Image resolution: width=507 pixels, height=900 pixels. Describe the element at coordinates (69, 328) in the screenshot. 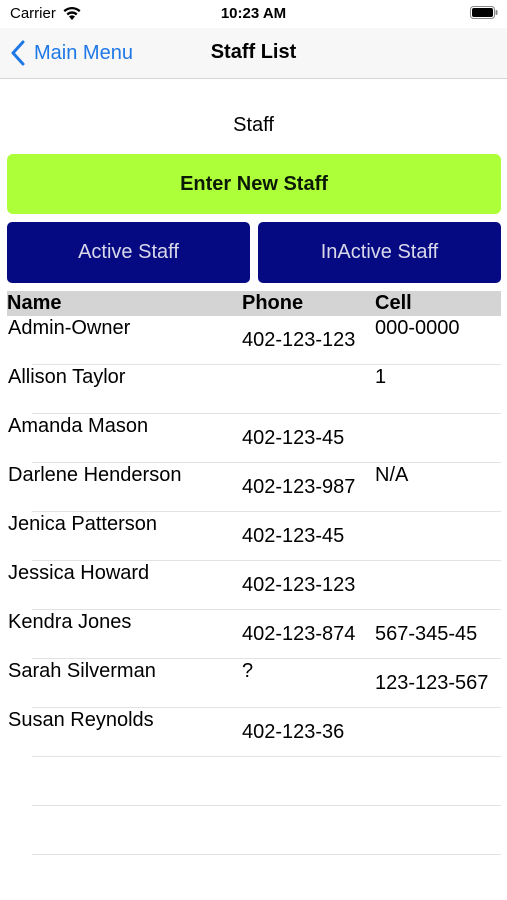

I see `staff-name: Admin-Owner` at that location.